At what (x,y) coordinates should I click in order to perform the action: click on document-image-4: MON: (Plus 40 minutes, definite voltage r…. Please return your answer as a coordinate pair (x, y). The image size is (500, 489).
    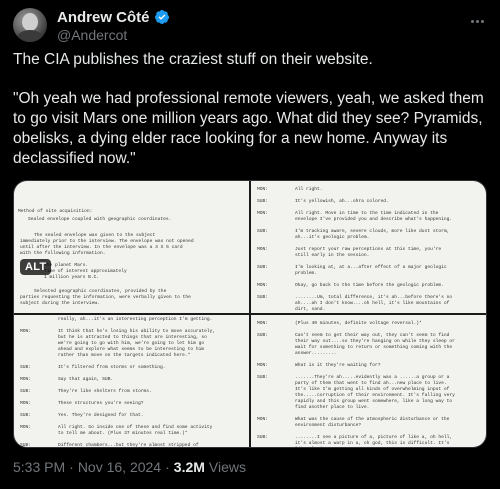
    Looking at the image, I should click on (368, 381).